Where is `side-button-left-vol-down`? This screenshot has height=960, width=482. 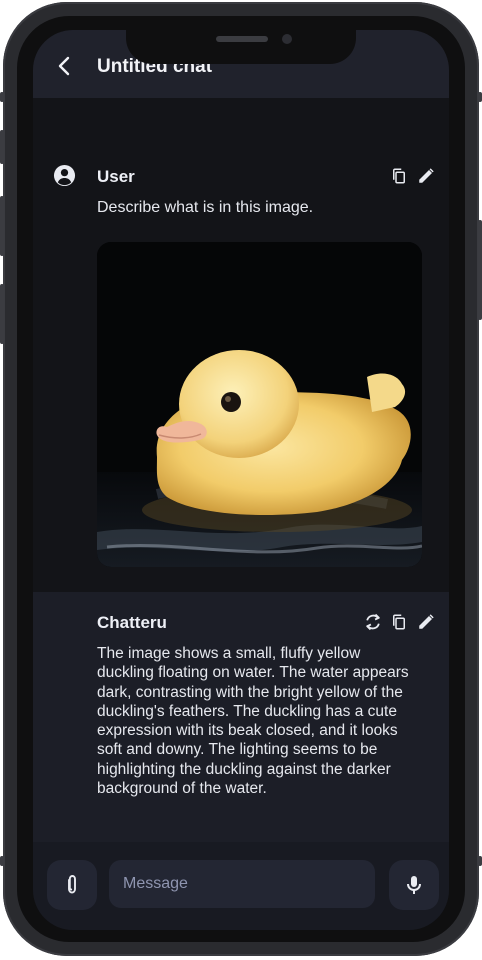
side-button-left-vol-down is located at coordinates (2, 314).